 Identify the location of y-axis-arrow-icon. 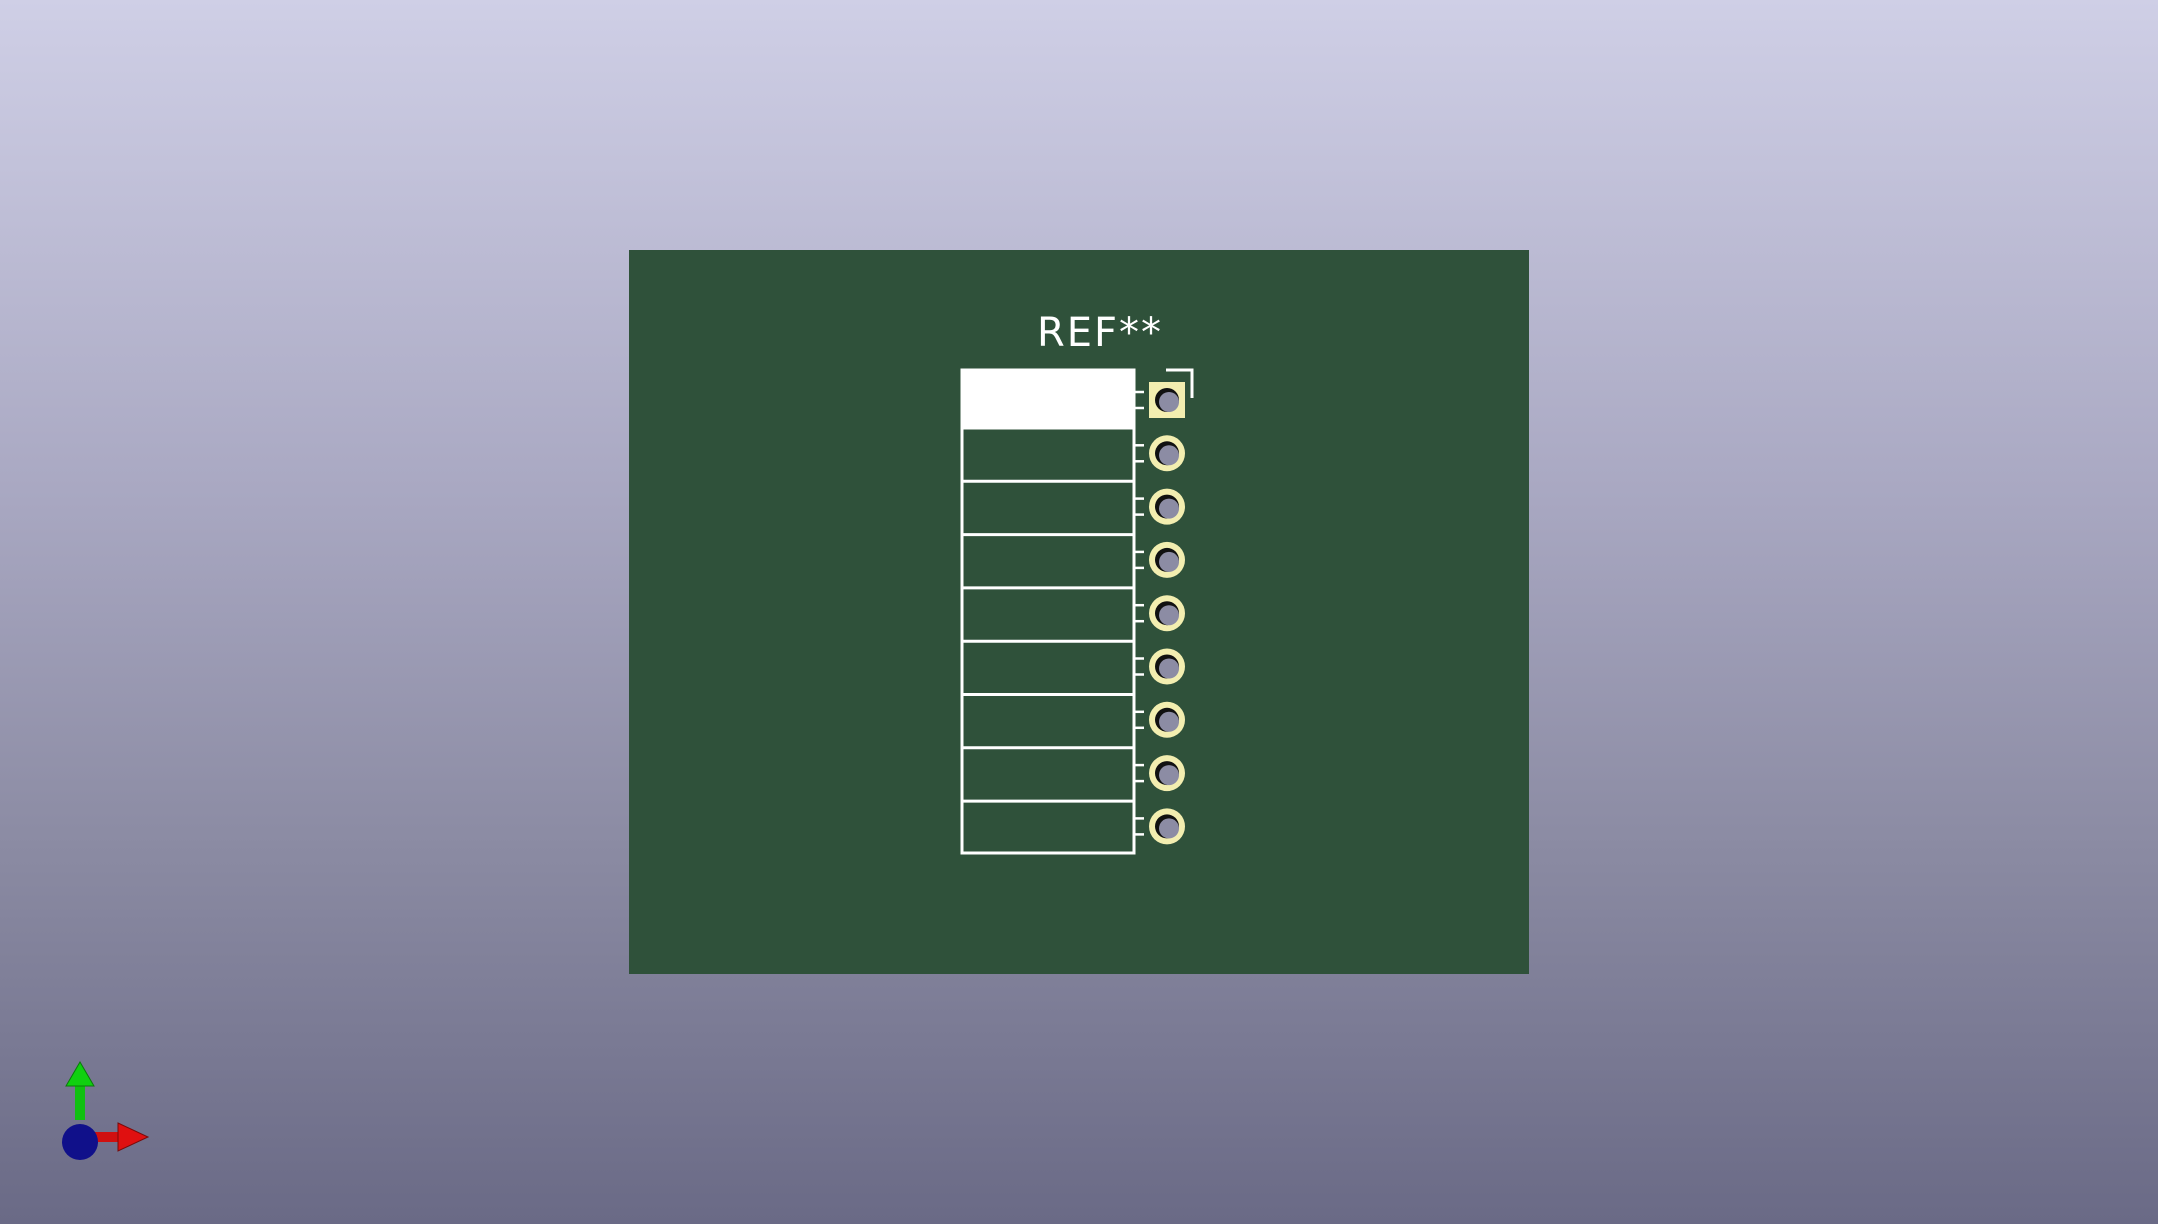
(80, 1090).